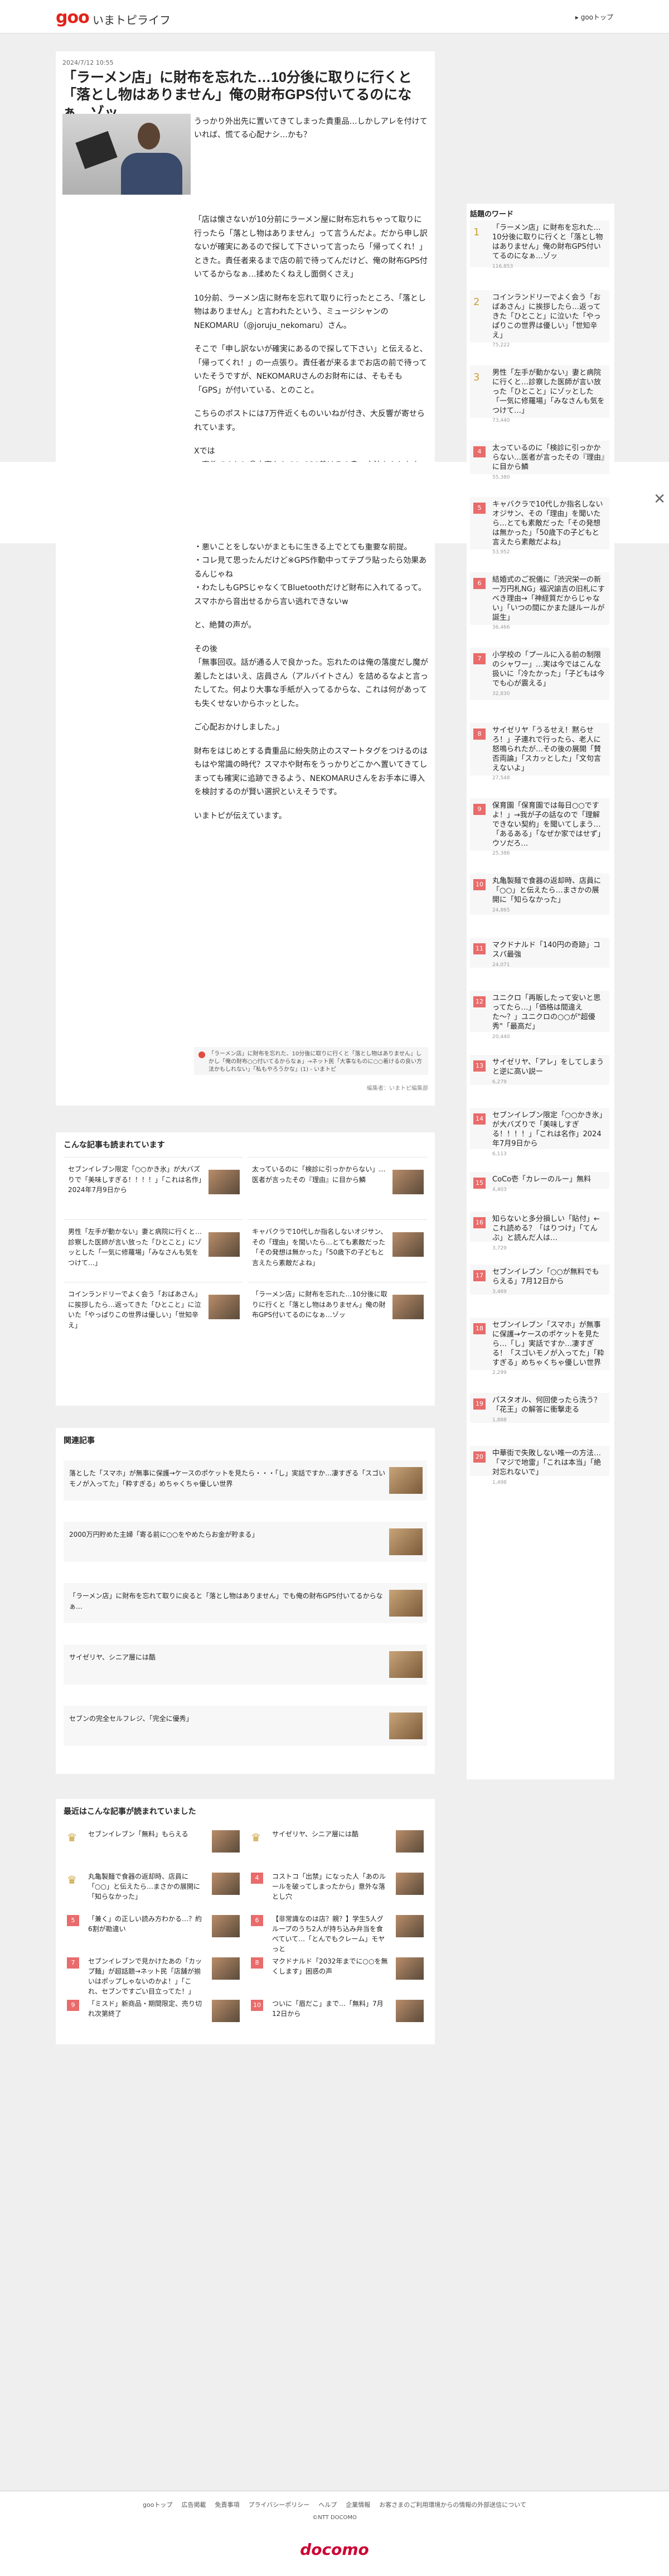 This screenshot has width=669, height=2576. What do you see at coordinates (334, 2518) in the screenshot?
I see `copyright: ©NTT DOCOMO` at bounding box center [334, 2518].